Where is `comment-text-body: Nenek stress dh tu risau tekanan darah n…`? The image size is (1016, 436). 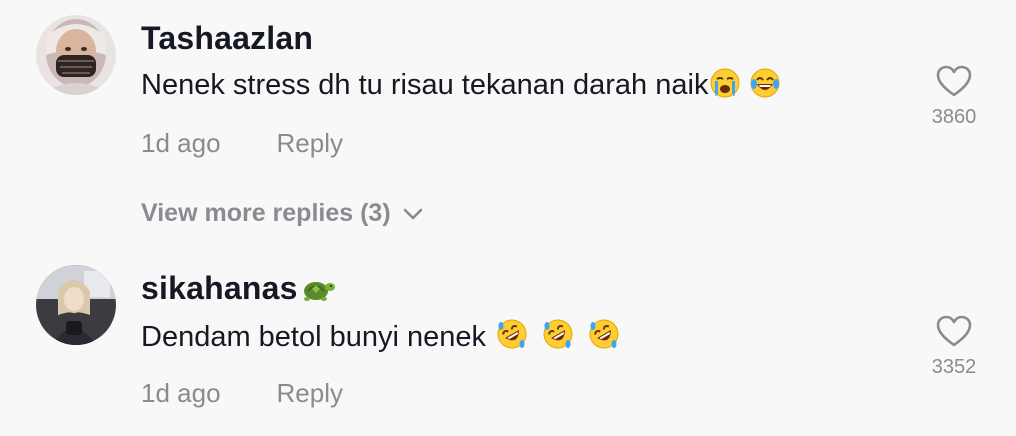
comment-text-body: Nenek stress dh tu risau tekanan darah n… is located at coordinates (425, 85).